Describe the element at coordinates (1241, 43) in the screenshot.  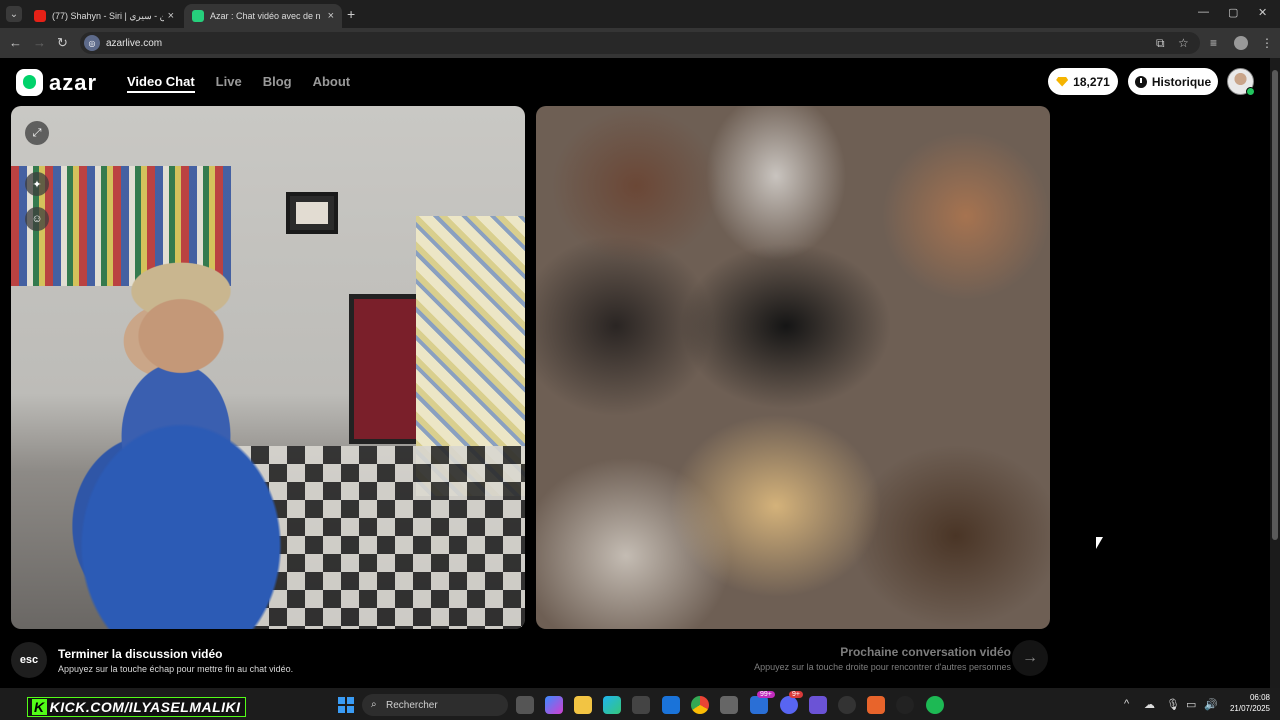
I see `profile-icon` at that location.